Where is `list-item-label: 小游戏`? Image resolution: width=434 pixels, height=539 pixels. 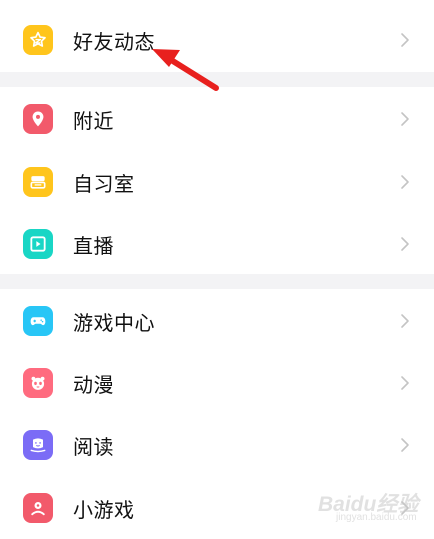
list-item-label: 小游戏 is located at coordinates (104, 509).